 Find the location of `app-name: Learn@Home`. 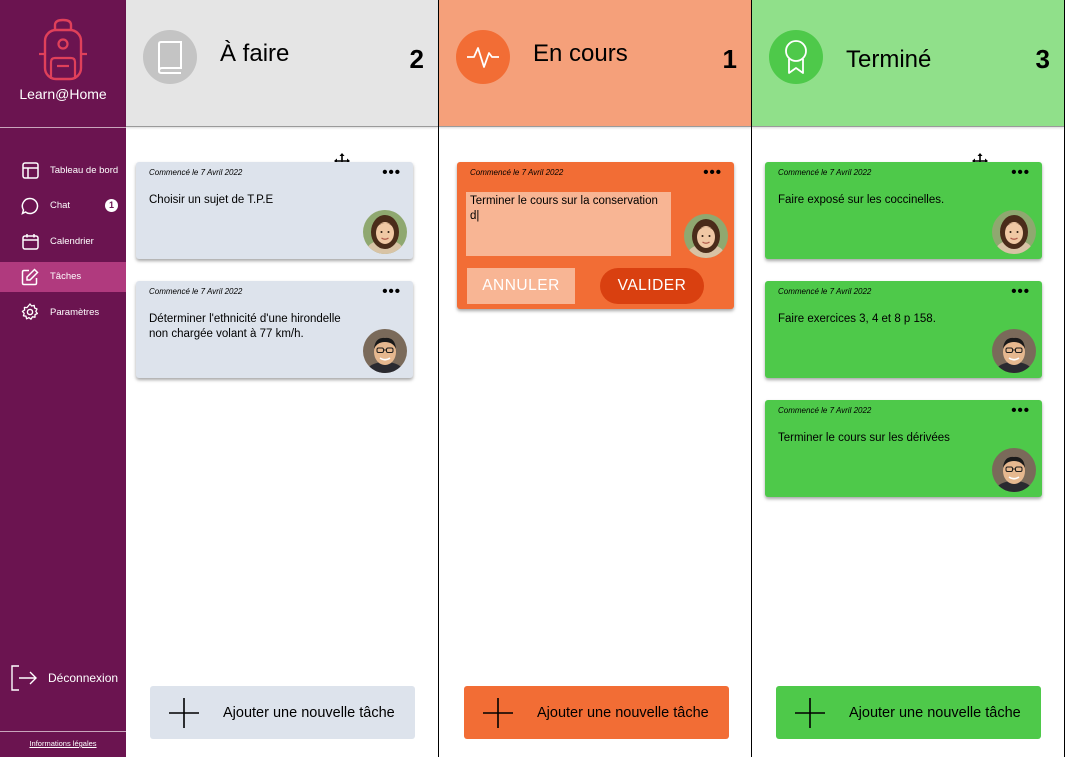

app-name: Learn@Home is located at coordinates (63, 94).